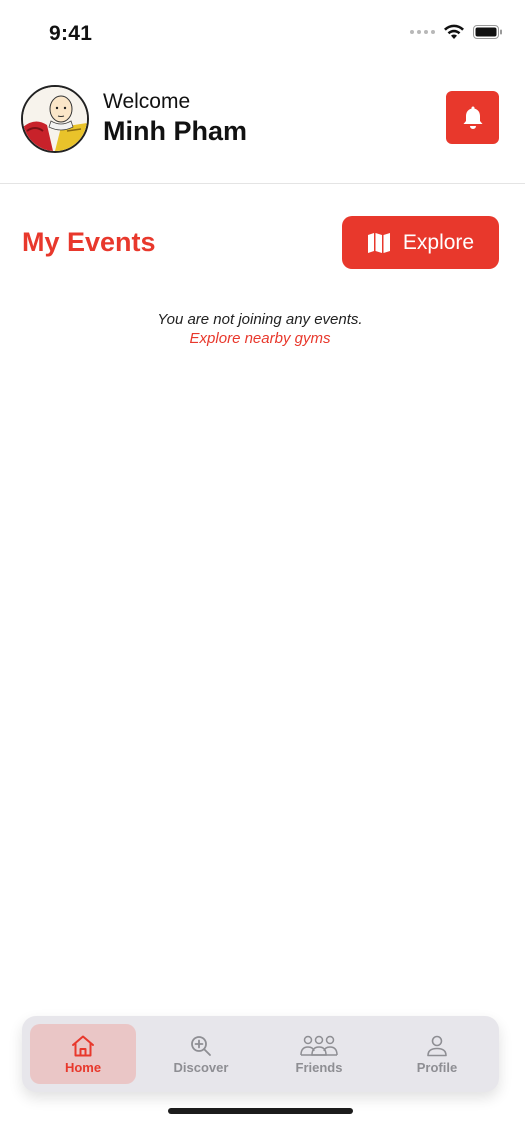 This screenshot has width=525, height=1130. I want to click on tab-profile: Profile, so click(437, 1054).